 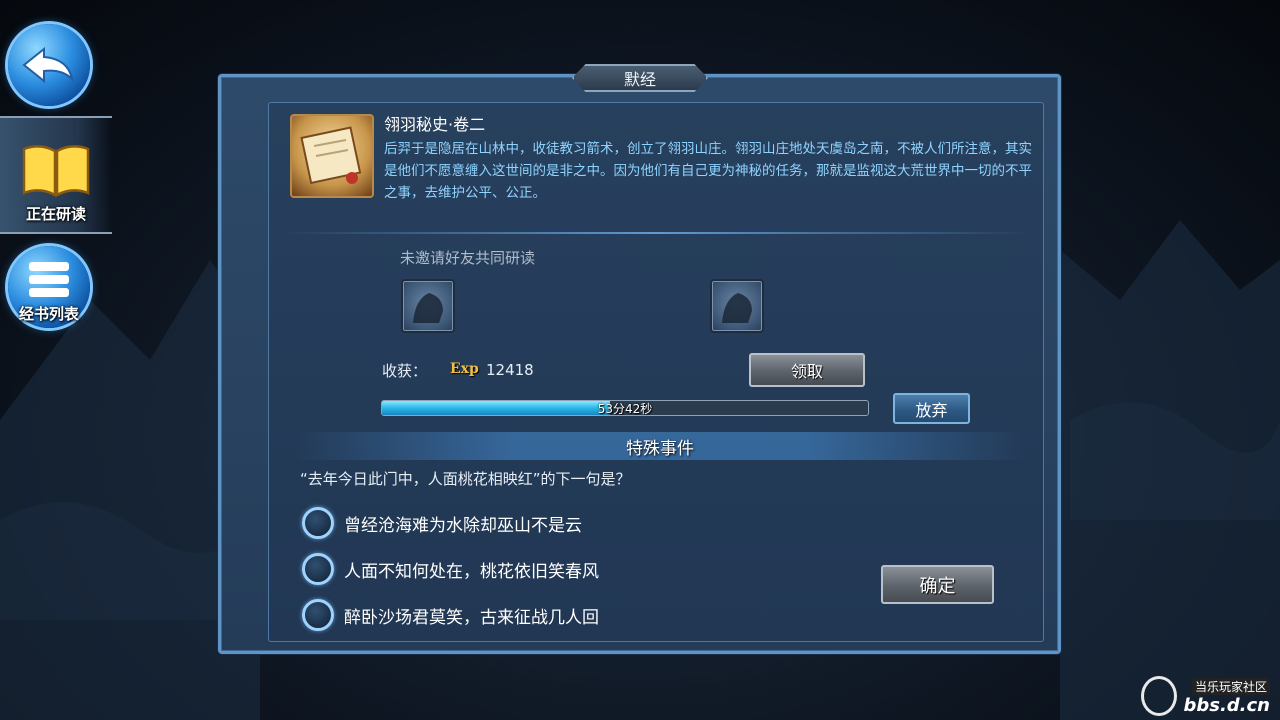 I want to click on tab-reading-label: 正在研读, so click(x=55, y=214).